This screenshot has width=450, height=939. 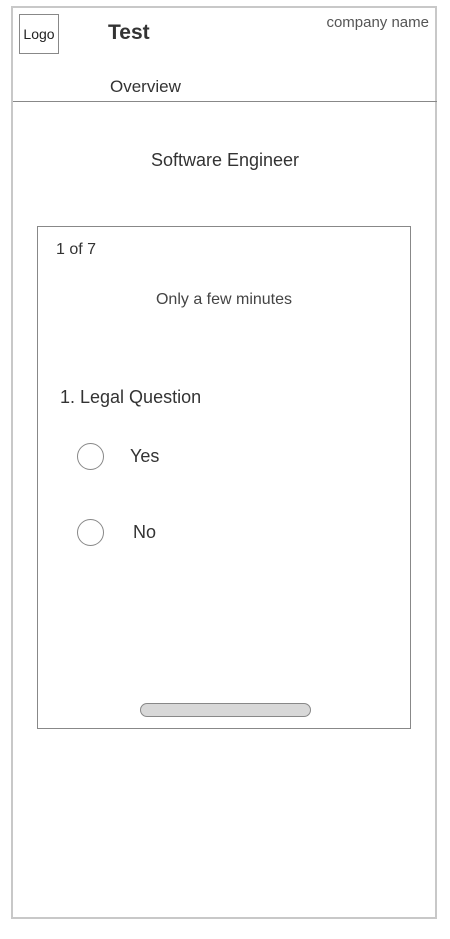 What do you see at coordinates (131, 397) in the screenshot?
I see `question-text: 1. Legal Question` at bounding box center [131, 397].